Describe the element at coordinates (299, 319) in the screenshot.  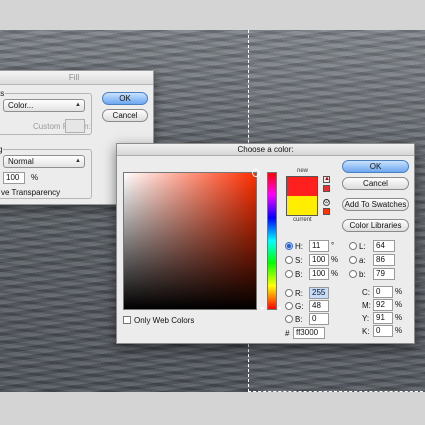
I see `blue-label: B:` at that location.